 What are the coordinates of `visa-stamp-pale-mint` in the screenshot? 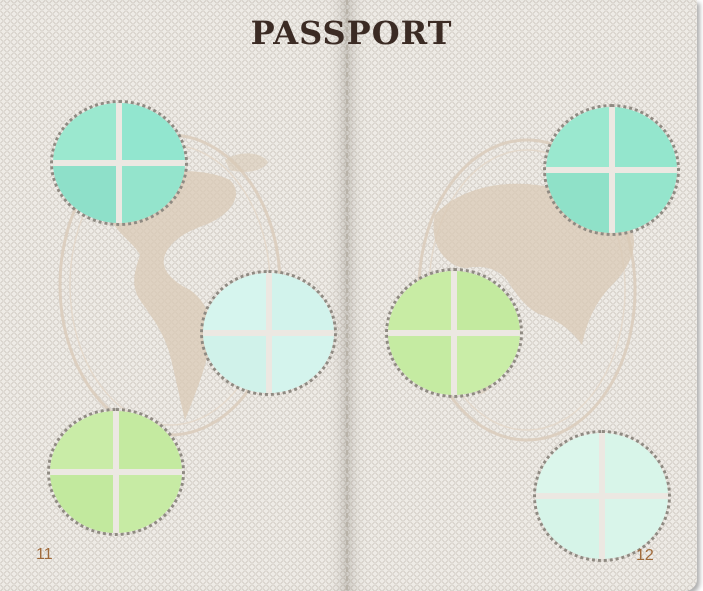 It's located at (602, 496).